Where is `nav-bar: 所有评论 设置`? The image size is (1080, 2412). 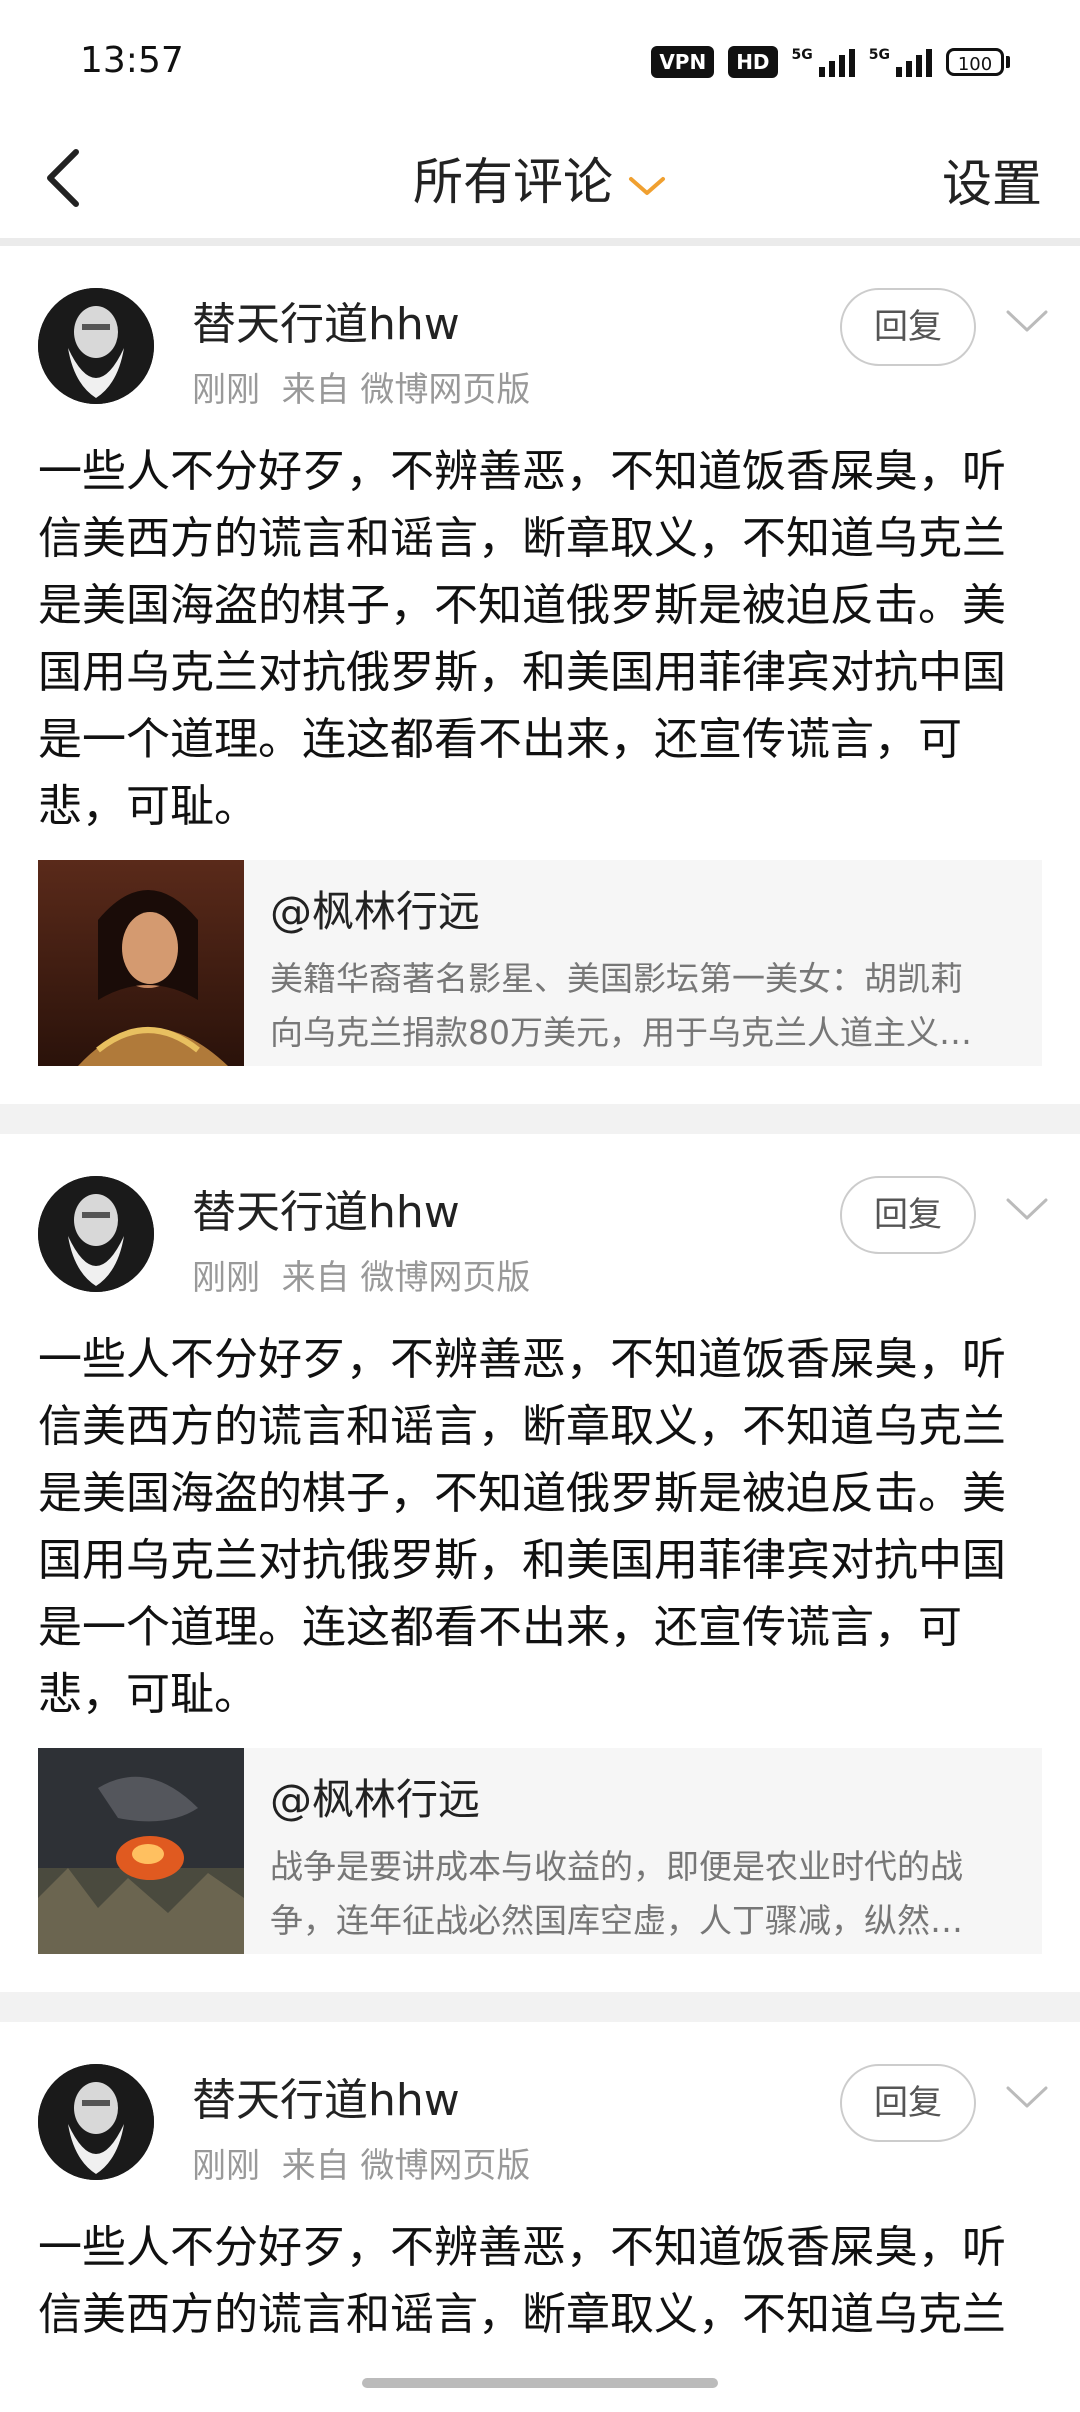 nav-bar: 所有评论 设置 is located at coordinates (540, 183).